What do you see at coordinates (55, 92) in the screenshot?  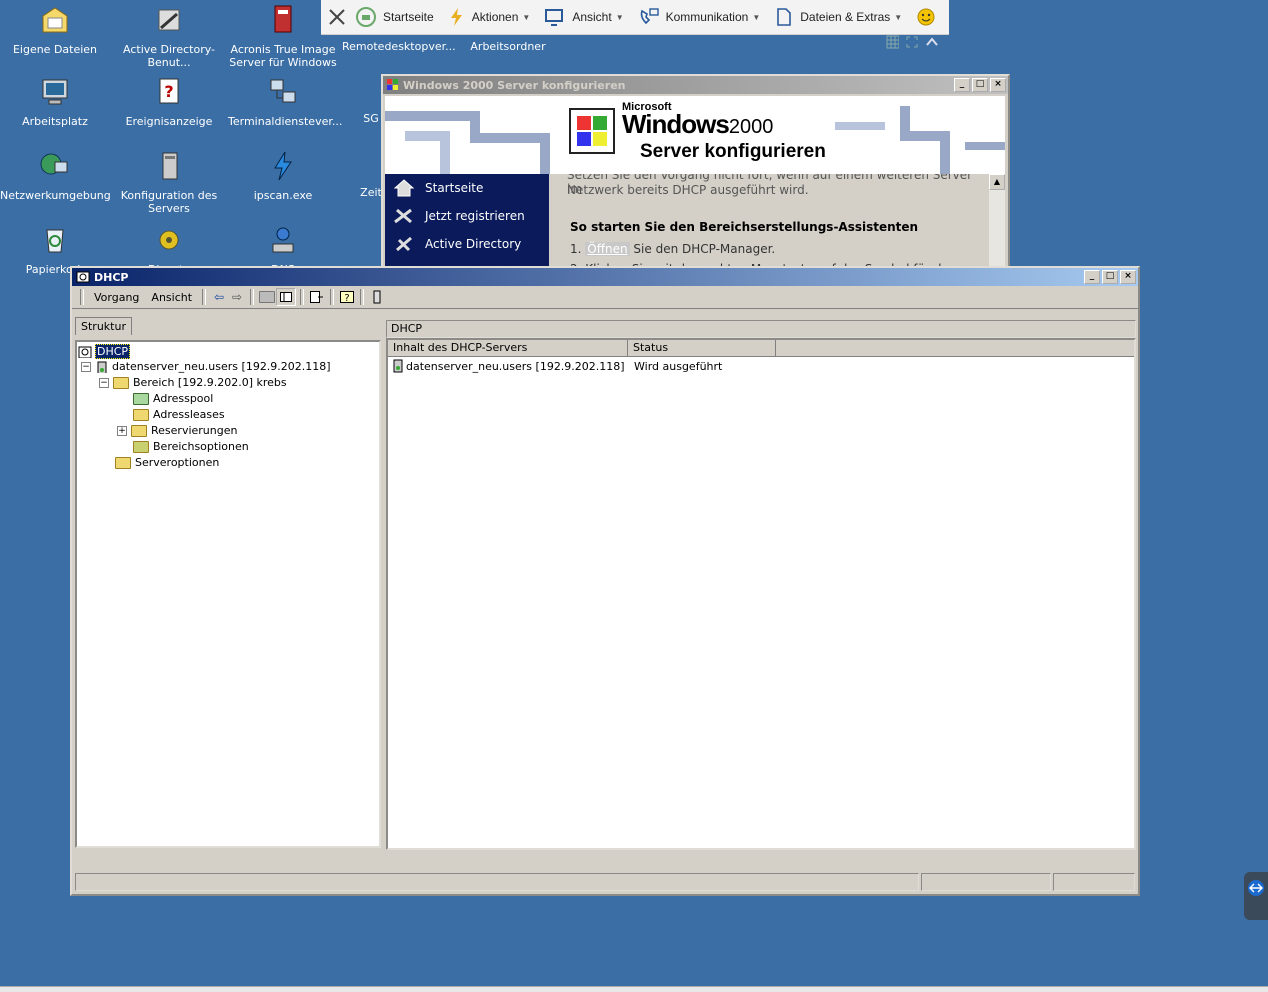 I see `my-computer-icon` at bounding box center [55, 92].